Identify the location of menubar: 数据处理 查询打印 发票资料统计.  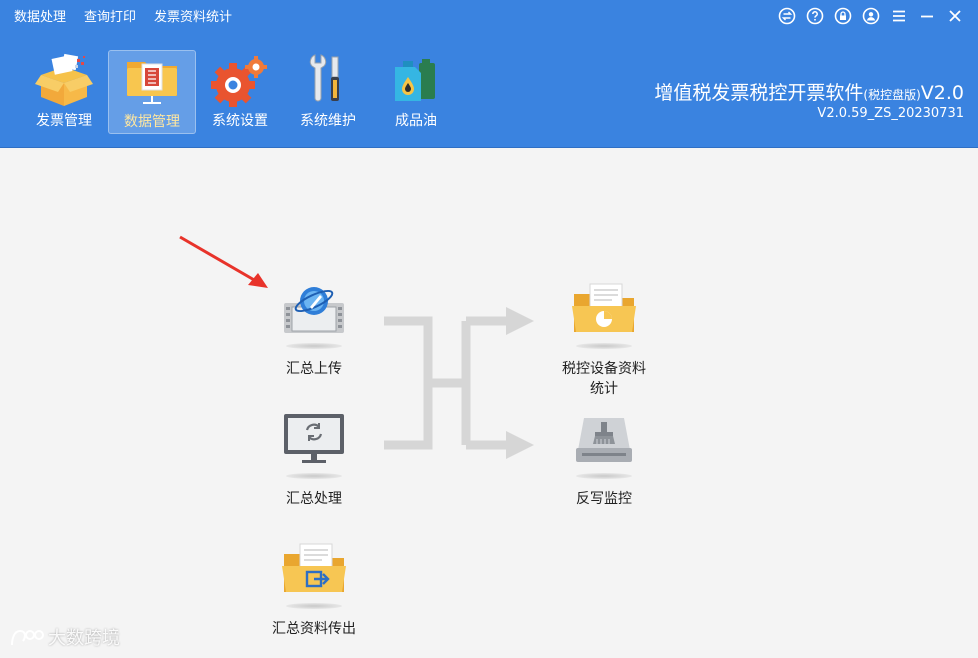
(123, 18).